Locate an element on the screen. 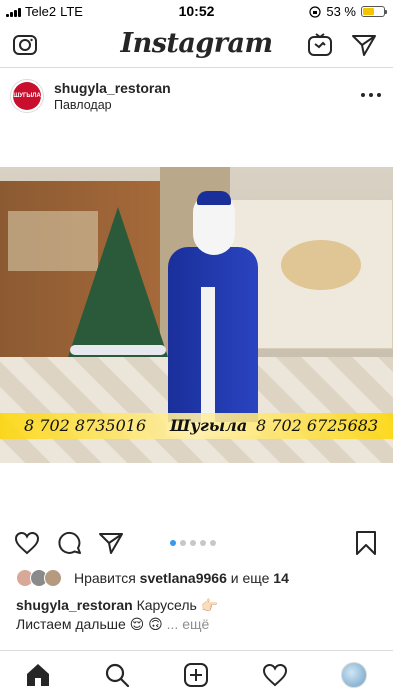 Image resolution: width=393 pixels, height=699 pixels. post-location: Павлодар is located at coordinates (83, 105).